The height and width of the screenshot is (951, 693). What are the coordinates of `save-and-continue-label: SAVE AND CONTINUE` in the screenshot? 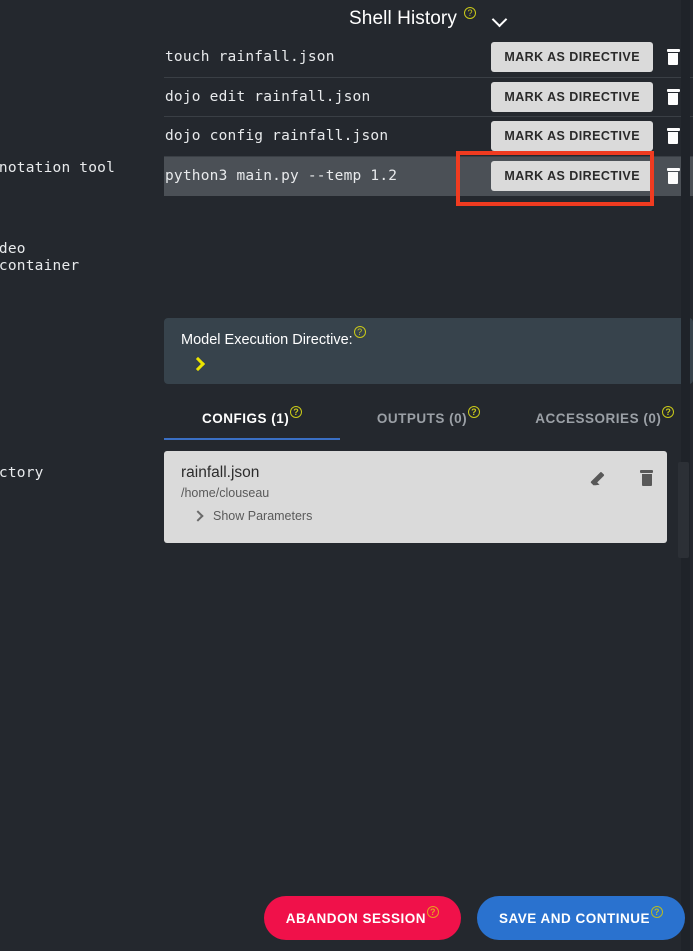 It's located at (574, 918).